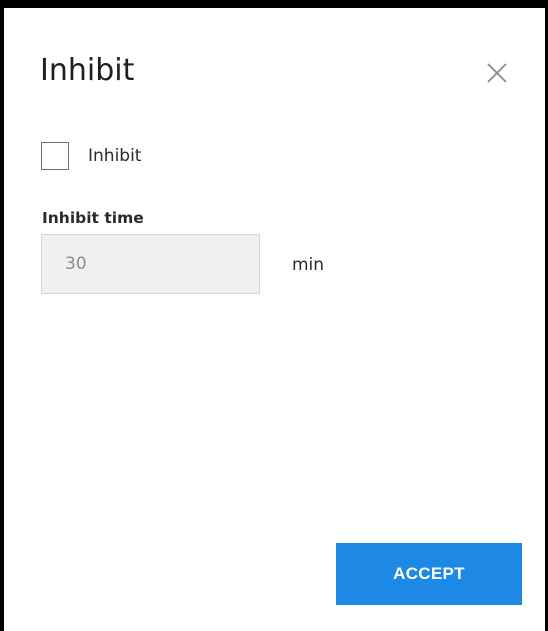 This screenshot has width=548, height=631. Describe the element at coordinates (93, 218) in the screenshot. I see `inhibit-time-label: Inhibit time` at that location.